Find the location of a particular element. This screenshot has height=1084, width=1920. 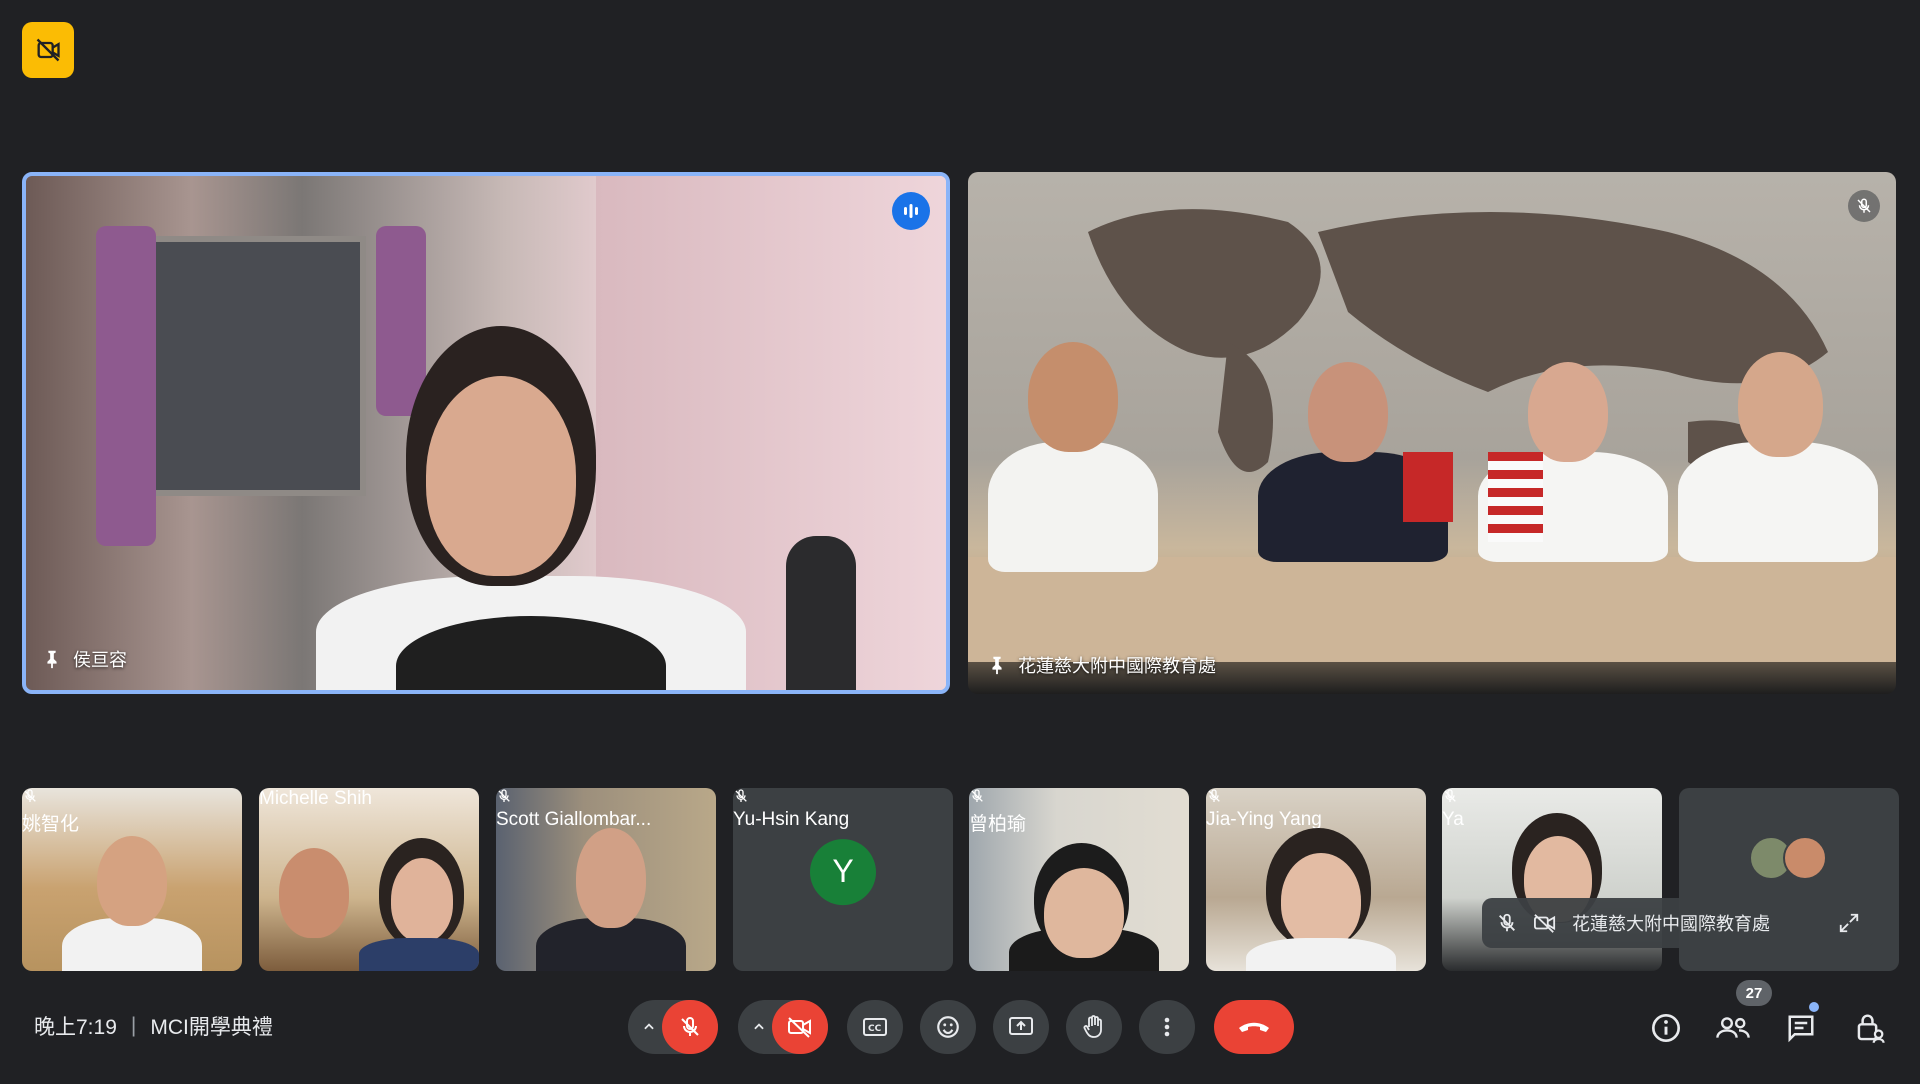

mic-toggle-button is located at coordinates (690, 1027).